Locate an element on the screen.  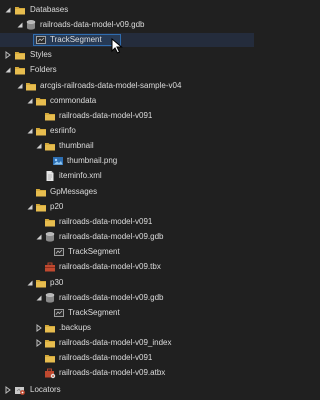
tree-node-tracksegment-p30: TrackSegment is located at coordinates (127, 313).